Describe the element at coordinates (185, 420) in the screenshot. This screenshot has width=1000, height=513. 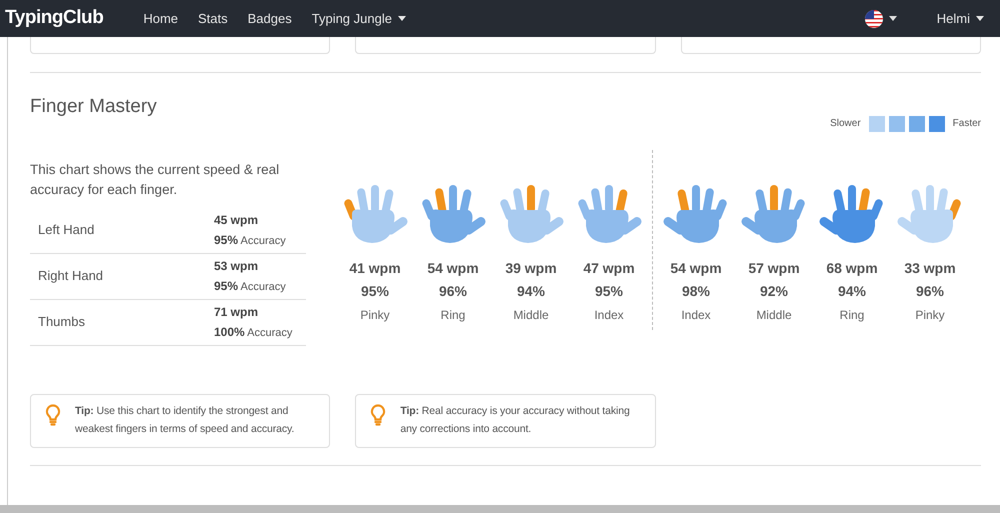
I see `tip-text: Tip: Use this chart to identify the strongest and weakest fingers in terms of speed and accuracy.` at that location.